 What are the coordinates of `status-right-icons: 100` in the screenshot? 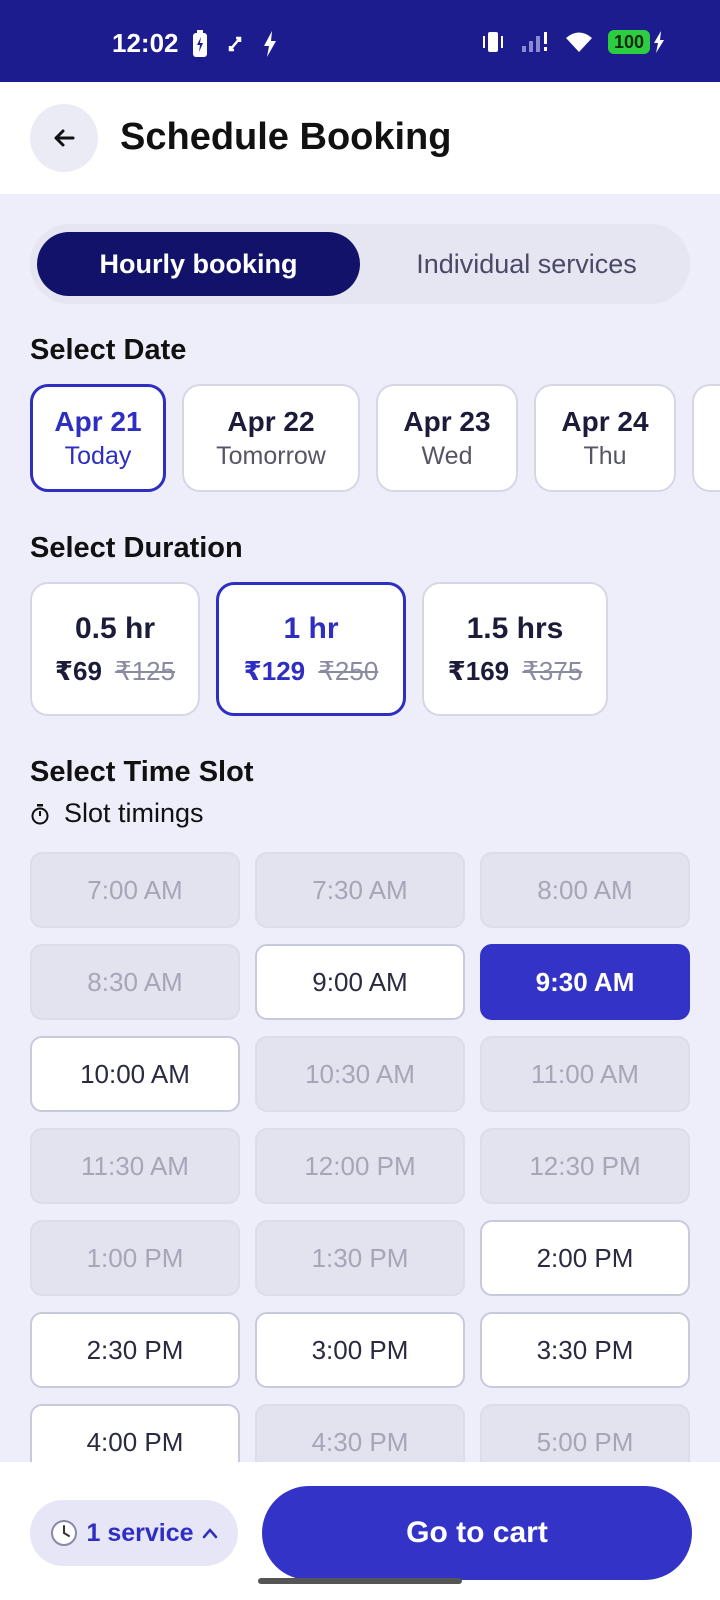 It's located at (573, 42).